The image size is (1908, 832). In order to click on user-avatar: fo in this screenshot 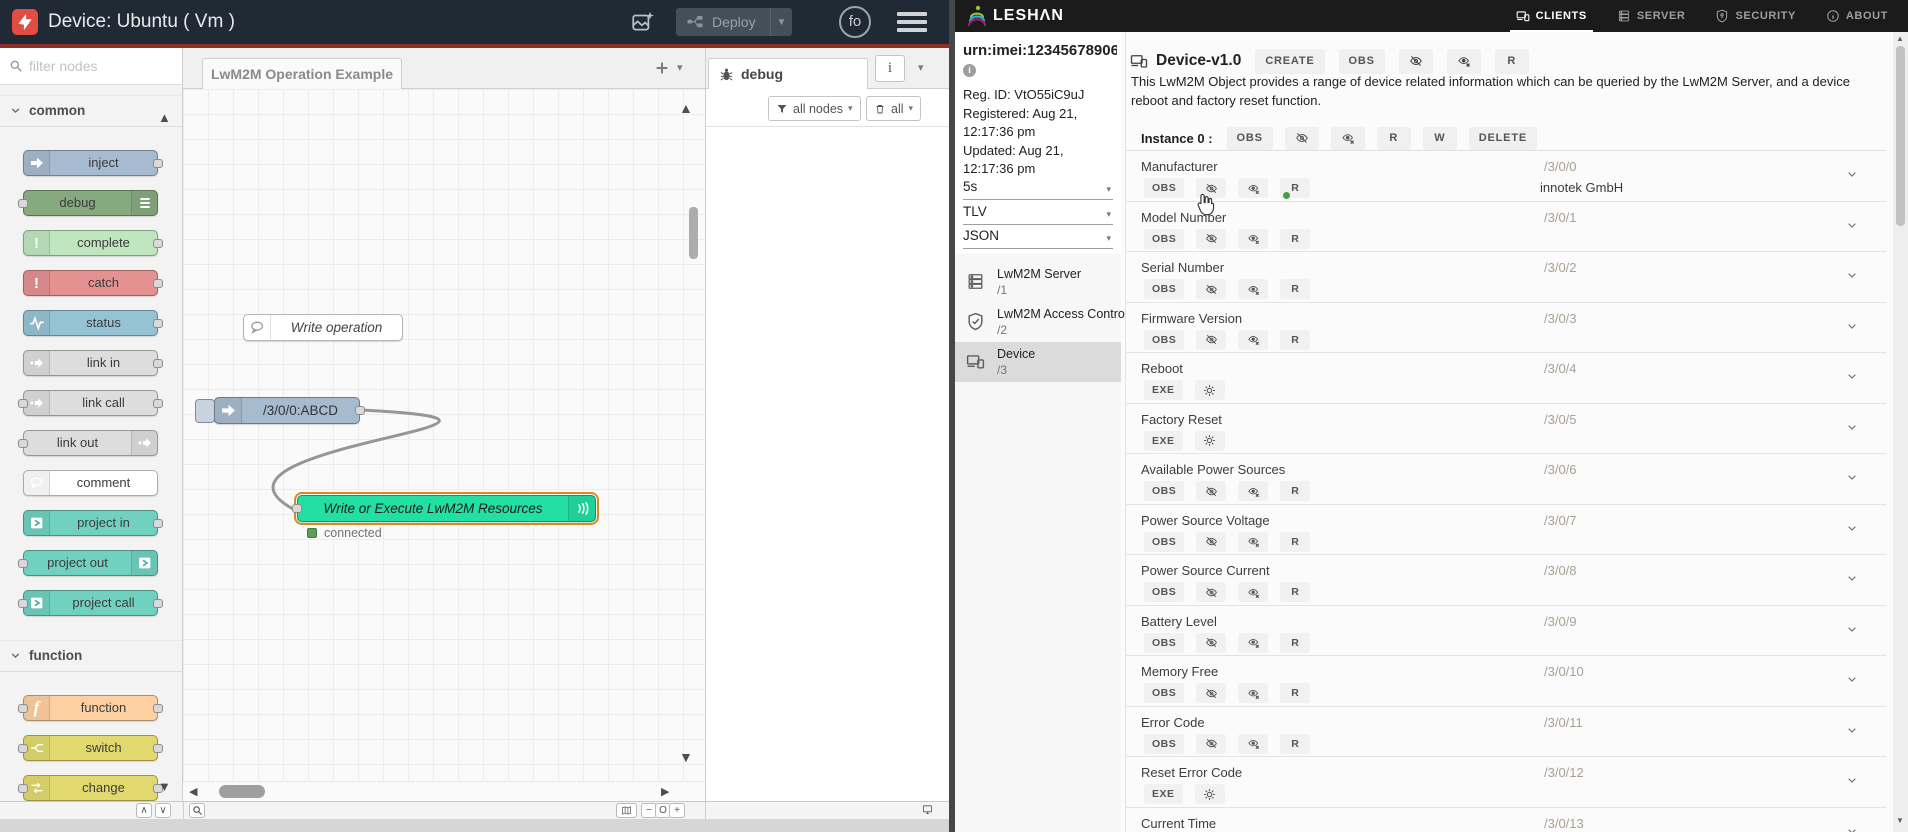, I will do `click(855, 22)`.